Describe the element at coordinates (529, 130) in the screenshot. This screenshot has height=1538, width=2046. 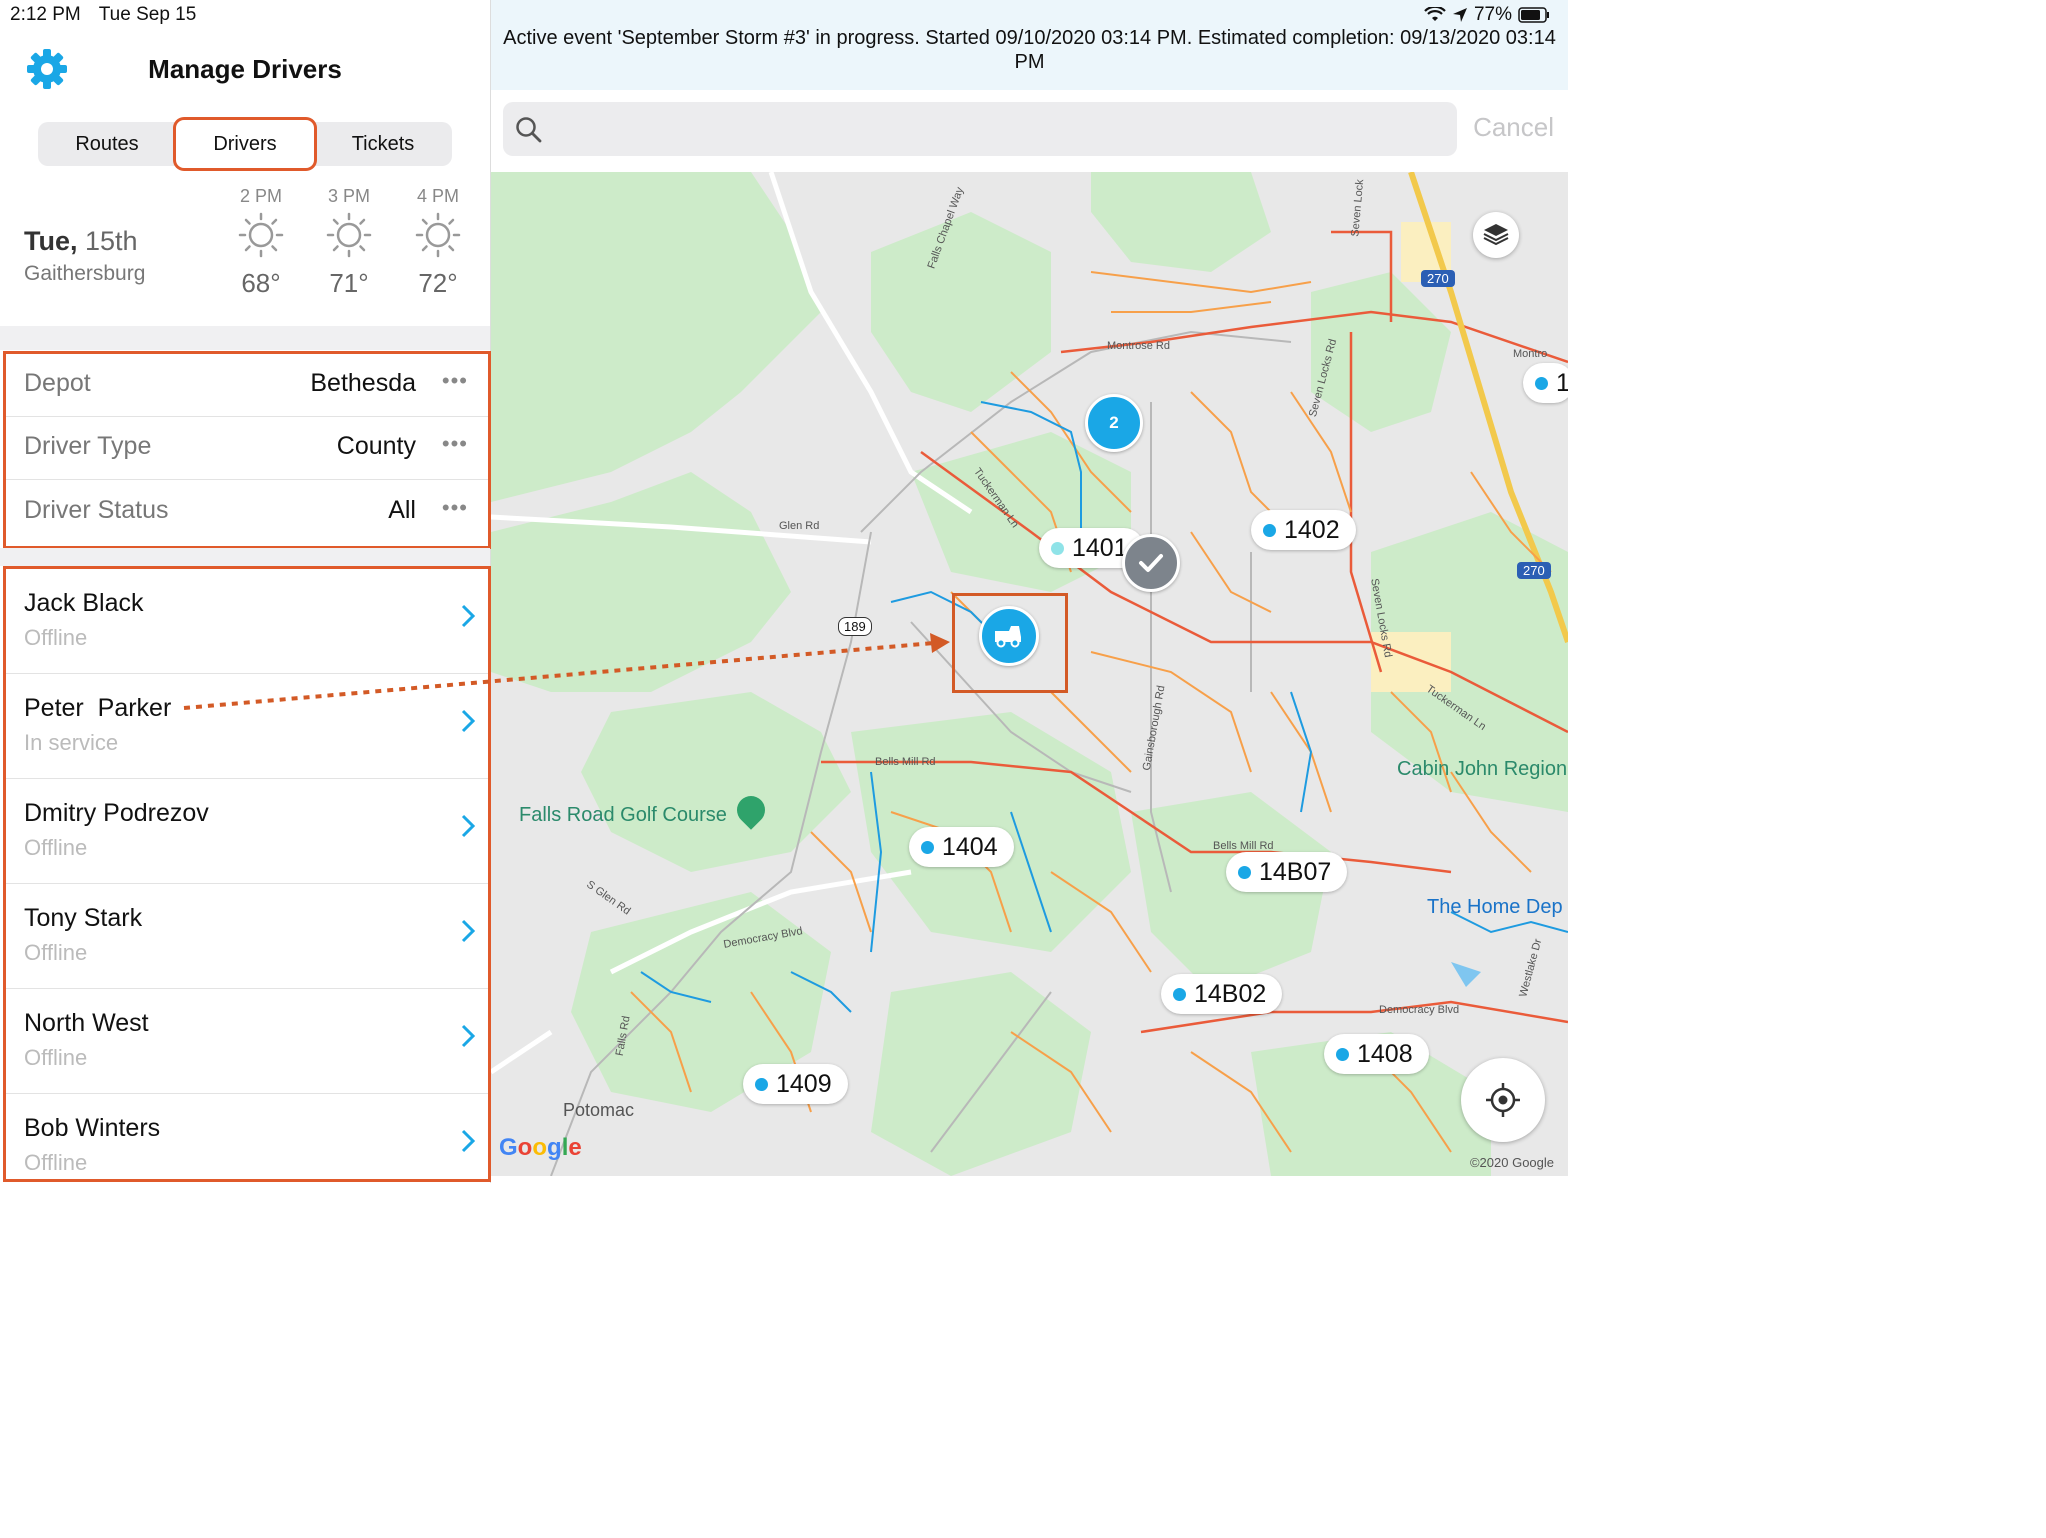
I see `search-icon` at that location.